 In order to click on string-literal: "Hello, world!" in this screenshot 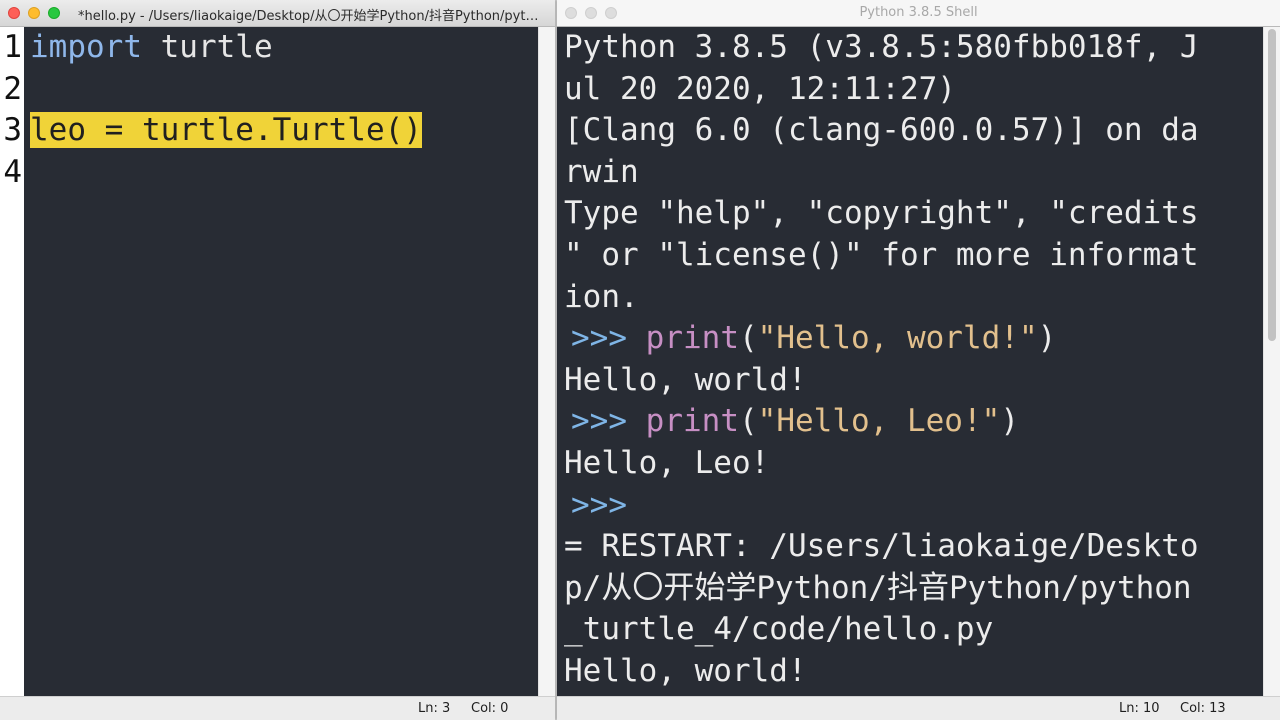, I will do `click(897, 338)`.